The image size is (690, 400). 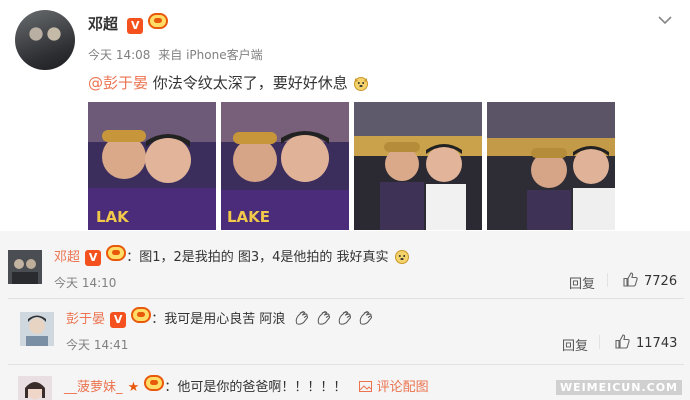 I want to click on comment-3-body: __菠萝妹_ ★ ：他可是你的爸爸啊！！！！！ 评论配图, so click(x=246, y=385).